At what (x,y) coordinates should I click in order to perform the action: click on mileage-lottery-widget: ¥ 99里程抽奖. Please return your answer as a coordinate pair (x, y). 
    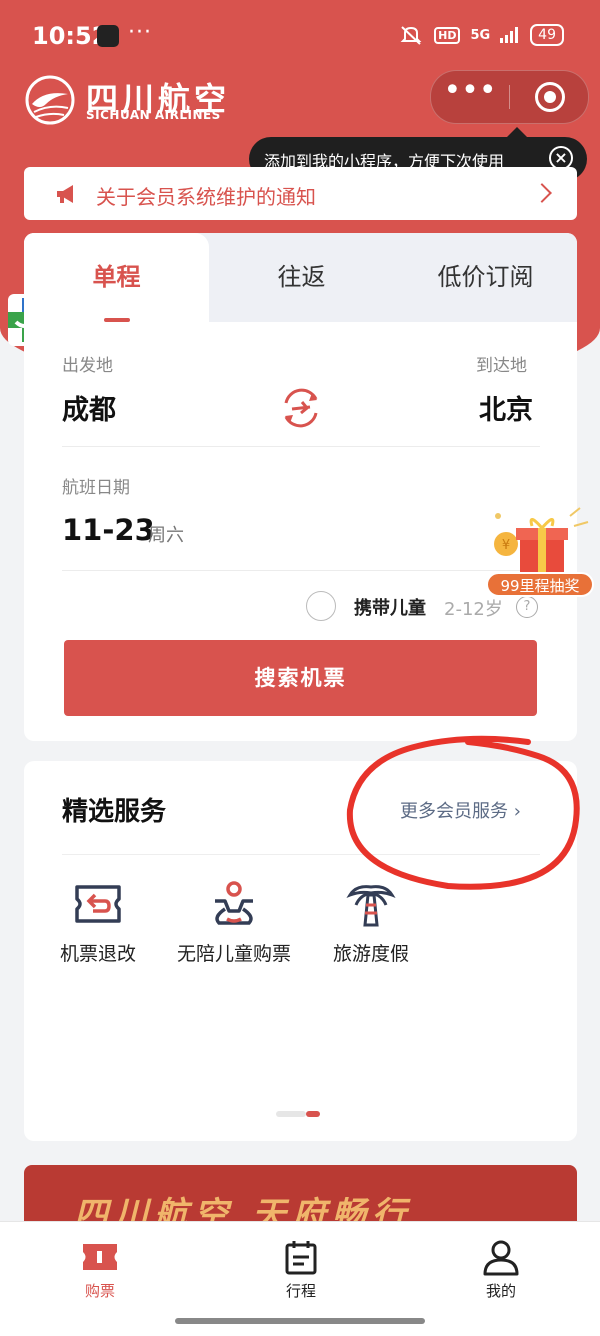
    Looking at the image, I should click on (541, 552).